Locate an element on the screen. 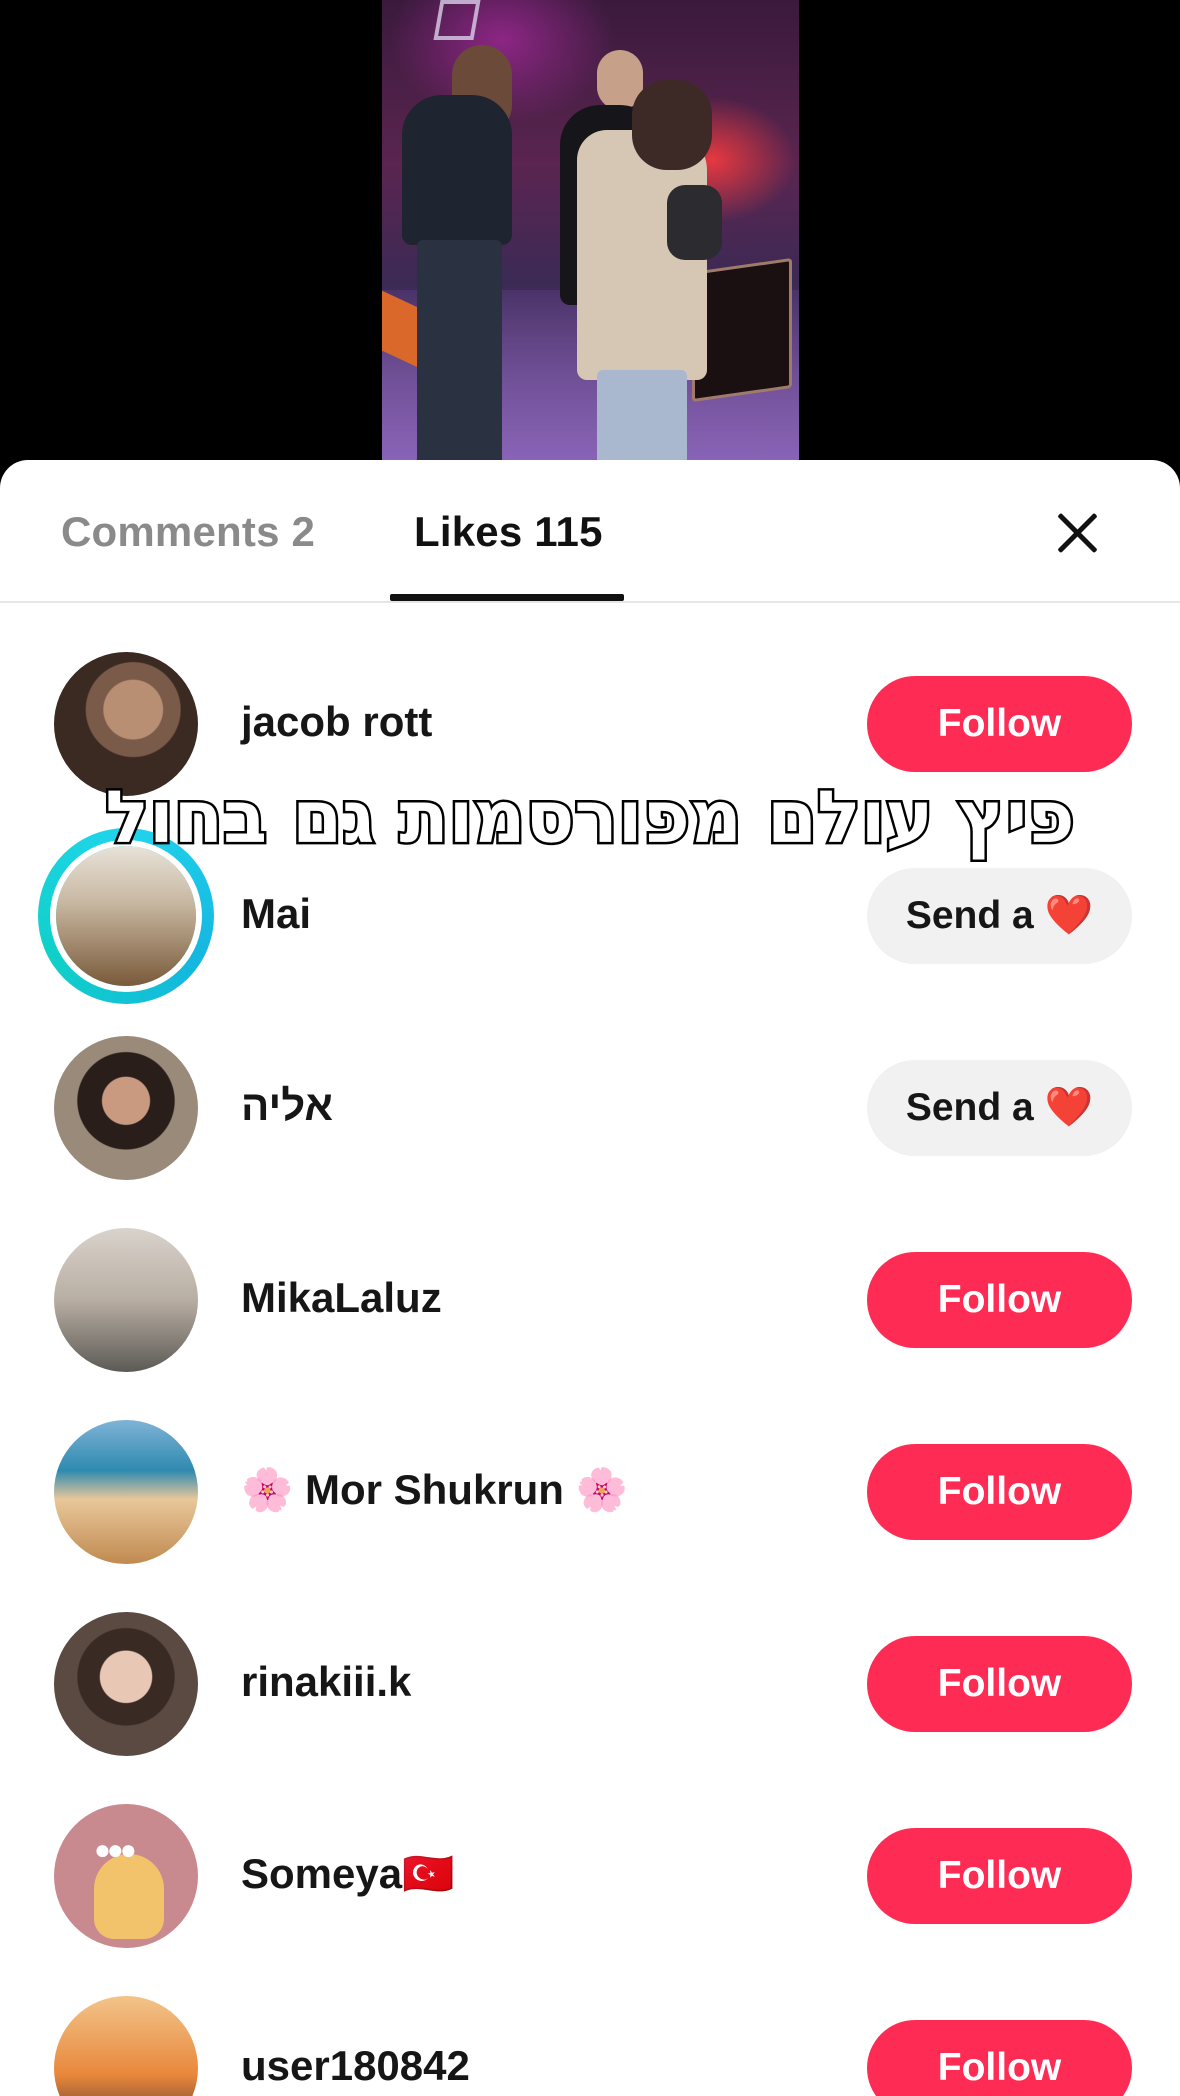 Image resolution: width=1180 pixels, height=2096 pixels. avatar: ●●● is located at coordinates (126, 1876).